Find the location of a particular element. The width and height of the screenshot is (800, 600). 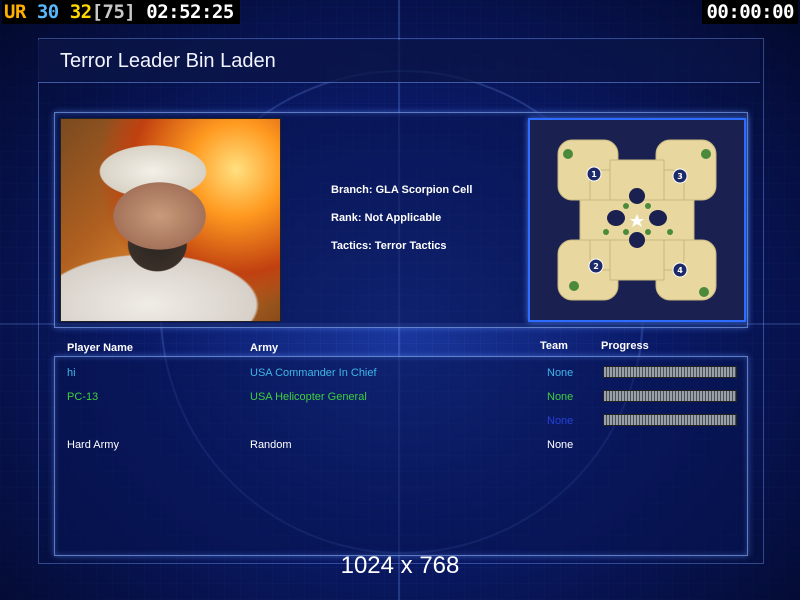

player-row: PC-13 USA Helicopter General None is located at coordinates (400, 400).